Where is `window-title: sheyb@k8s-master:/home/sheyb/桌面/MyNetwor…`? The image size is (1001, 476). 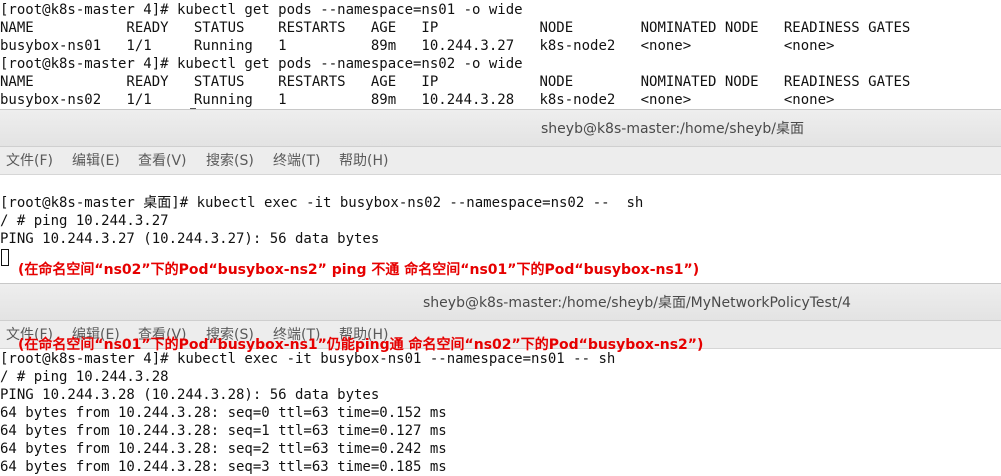 window-title: sheyb@k8s-master:/home/sheyb/桌面/MyNetwor… is located at coordinates (637, 303).